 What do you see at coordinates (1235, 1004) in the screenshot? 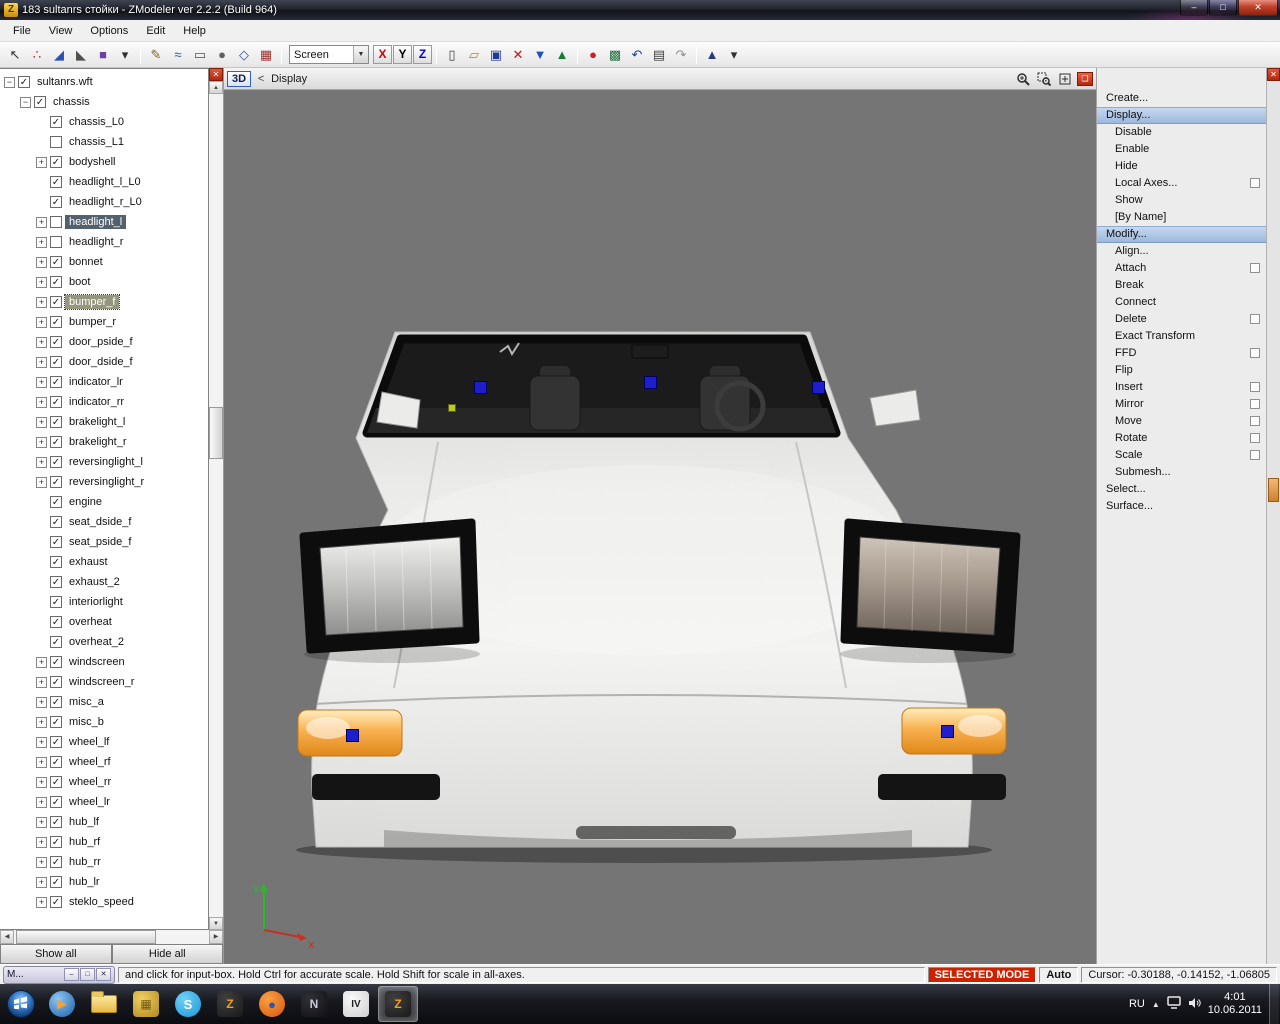
I see `taskbar-clock: 4:01 10.06.2011` at bounding box center [1235, 1004].